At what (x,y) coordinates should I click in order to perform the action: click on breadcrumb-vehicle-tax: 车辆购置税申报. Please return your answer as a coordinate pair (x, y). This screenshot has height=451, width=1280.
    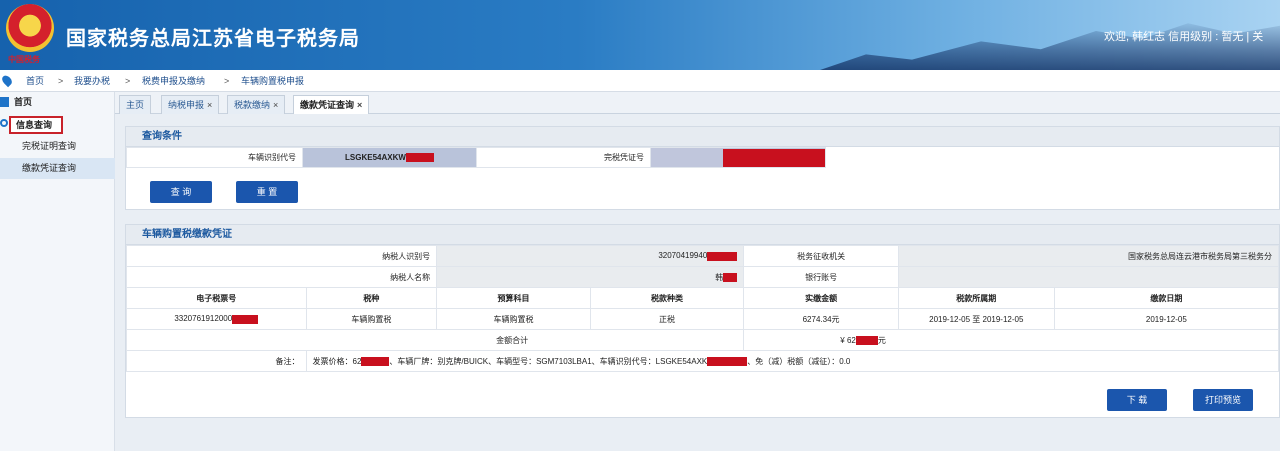
    Looking at the image, I should click on (272, 81).